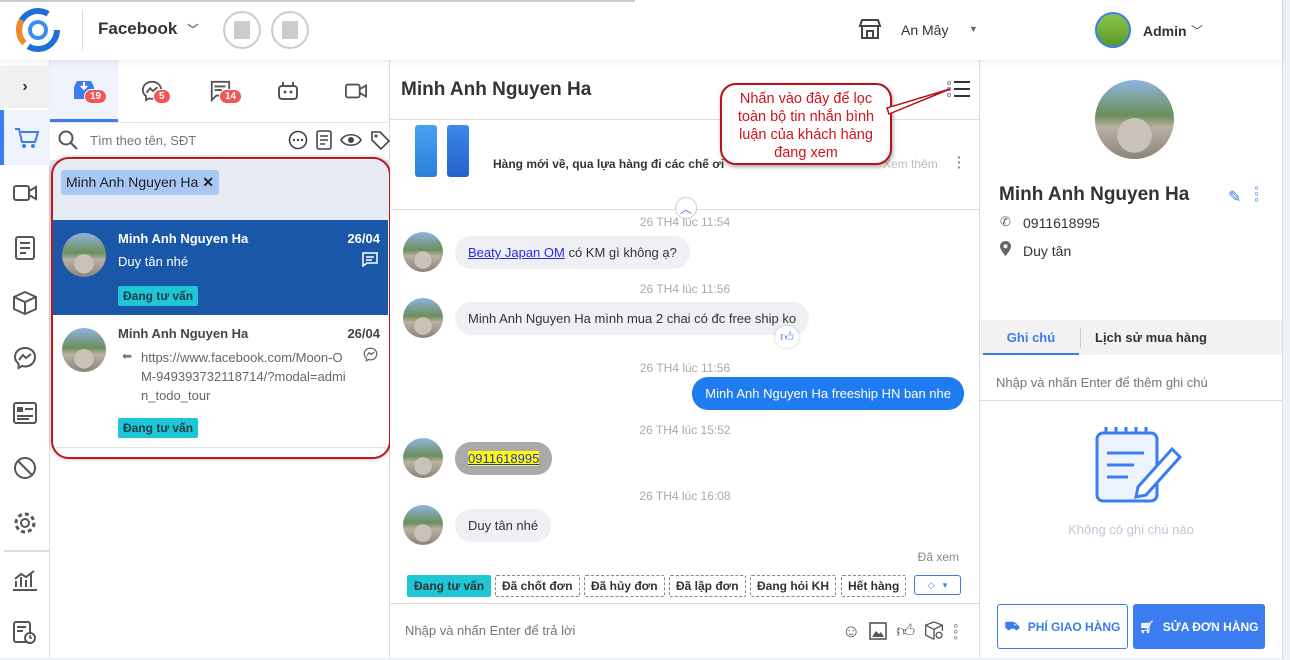  Describe the element at coordinates (298, 140) in the screenshot. I see `chat-filter-icon` at that location.